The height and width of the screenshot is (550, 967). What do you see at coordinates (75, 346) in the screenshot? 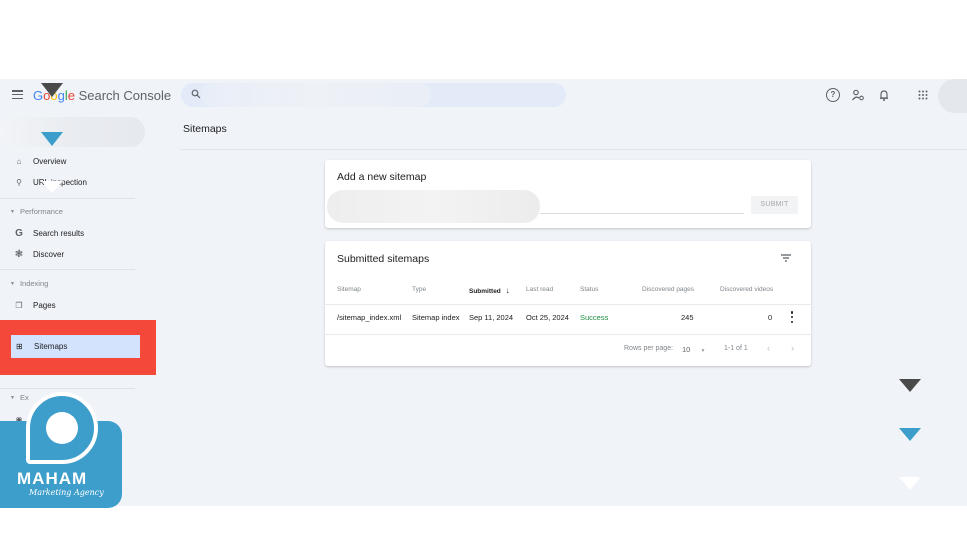
I see `sidebar-item-sitemaps: ⊞ Sitemaps` at bounding box center [75, 346].